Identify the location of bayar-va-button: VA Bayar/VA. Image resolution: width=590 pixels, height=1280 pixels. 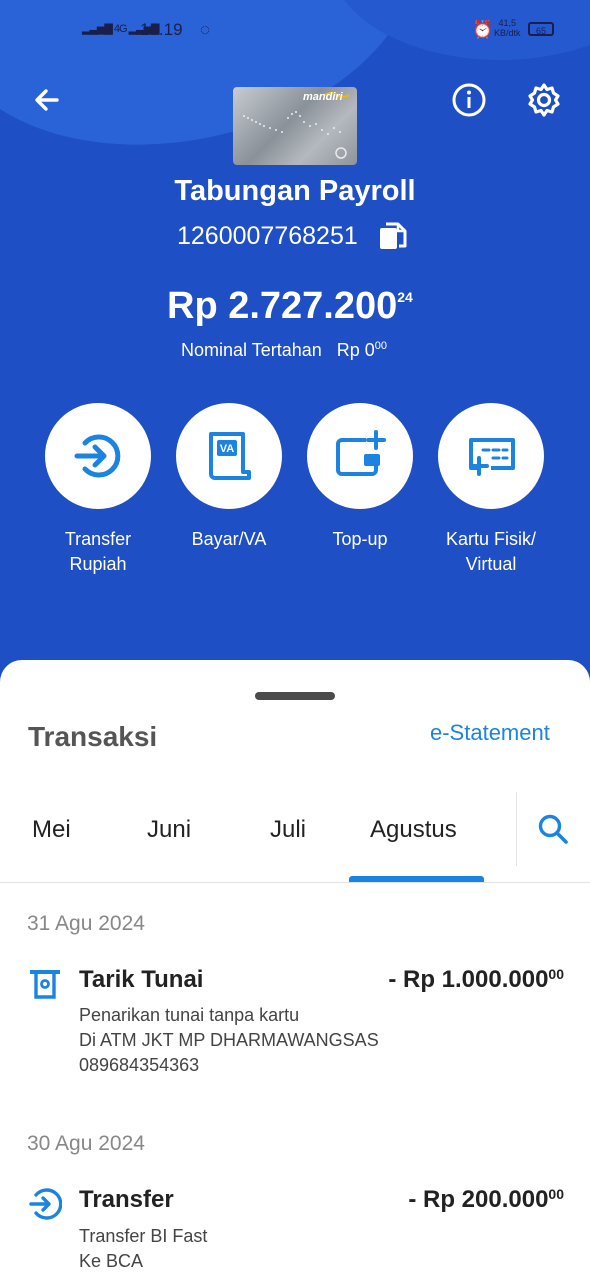
(229, 477).